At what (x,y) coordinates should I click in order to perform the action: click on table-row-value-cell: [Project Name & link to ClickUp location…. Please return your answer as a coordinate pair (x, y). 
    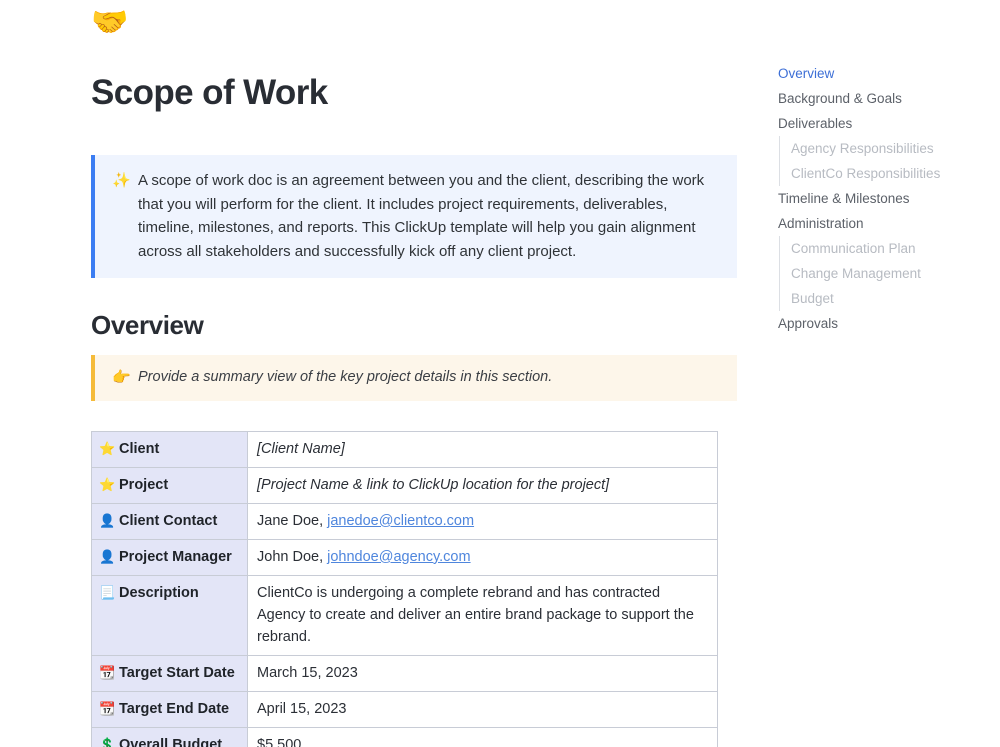
    Looking at the image, I should click on (482, 485).